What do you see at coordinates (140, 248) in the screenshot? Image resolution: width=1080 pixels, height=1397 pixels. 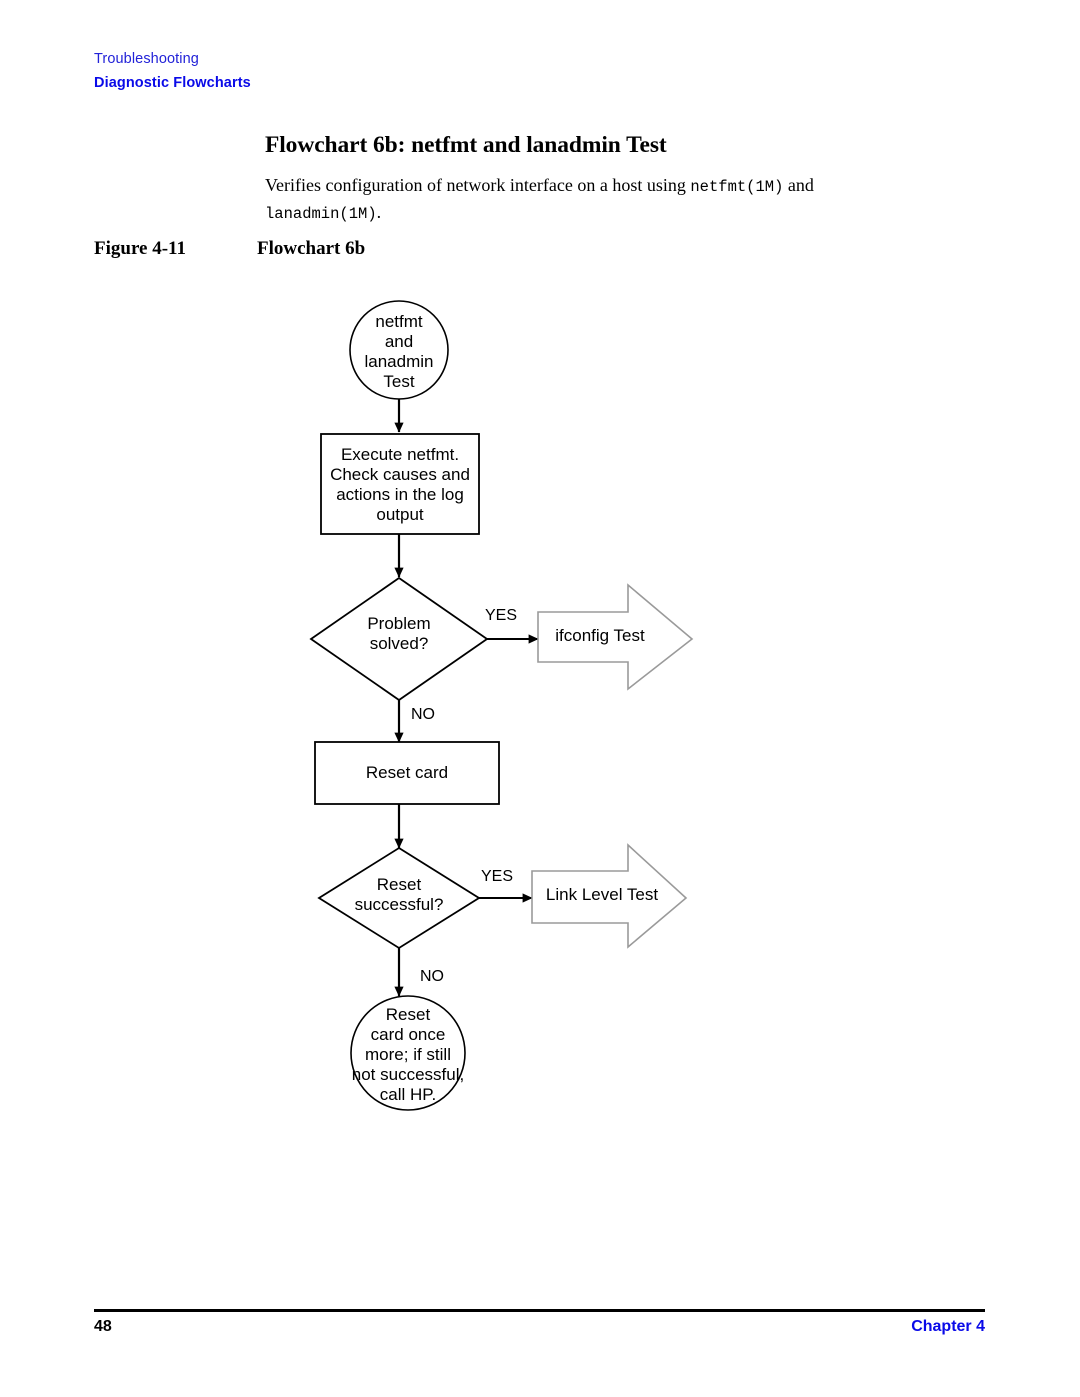 I see `figure-number: Figure 4-11` at bounding box center [140, 248].